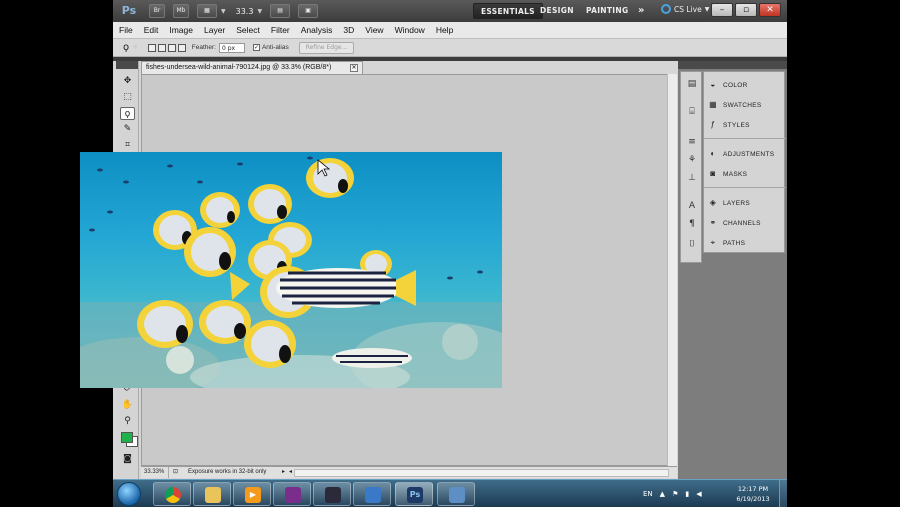  What do you see at coordinates (181, 30) in the screenshot?
I see `menu-image: Image` at bounding box center [181, 30].